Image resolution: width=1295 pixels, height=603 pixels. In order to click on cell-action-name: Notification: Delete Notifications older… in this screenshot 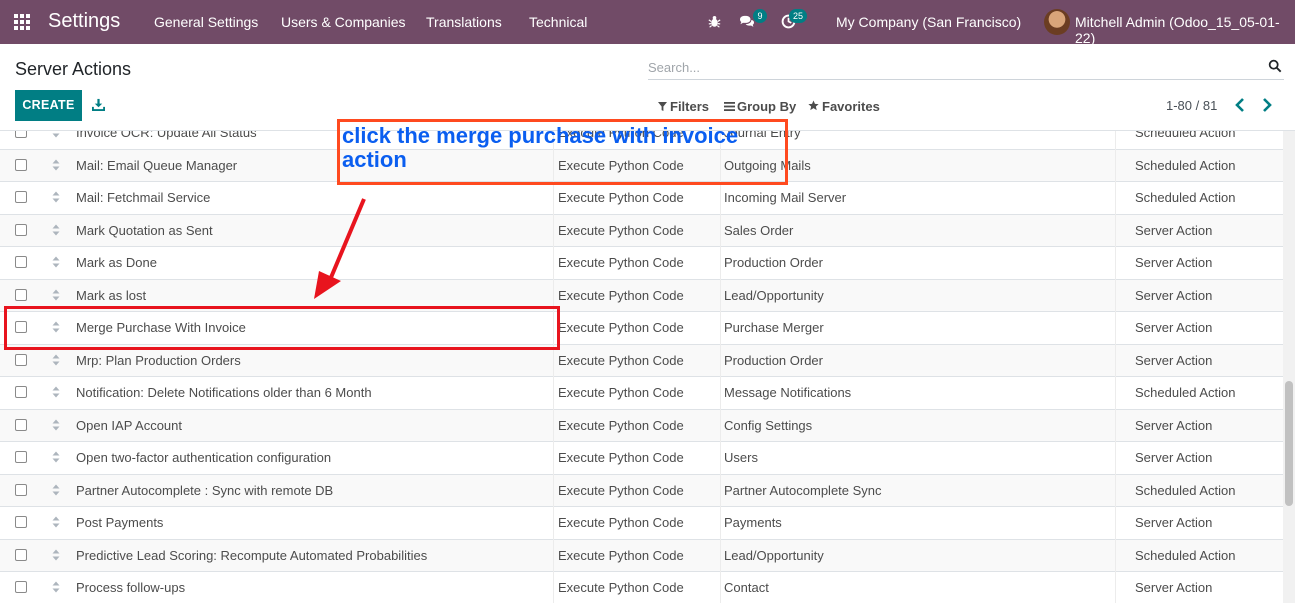, I will do `click(224, 392)`.